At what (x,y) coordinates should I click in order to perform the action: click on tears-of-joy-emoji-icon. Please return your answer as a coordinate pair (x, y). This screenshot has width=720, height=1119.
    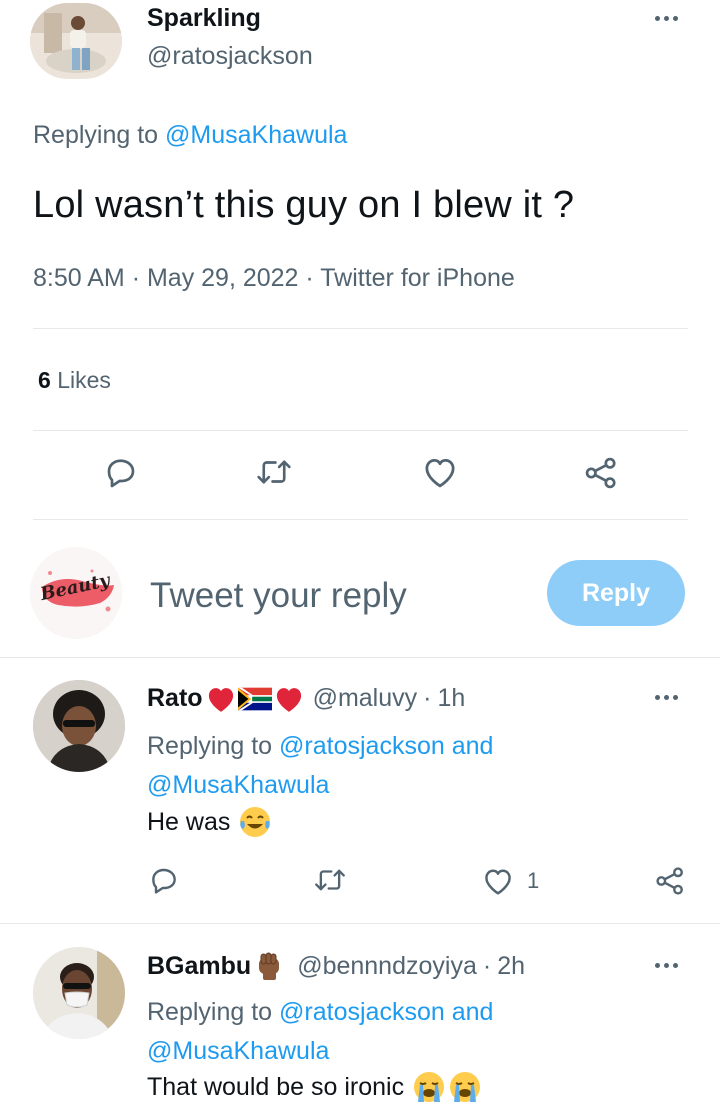
    Looking at the image, I should click on (255, 822).